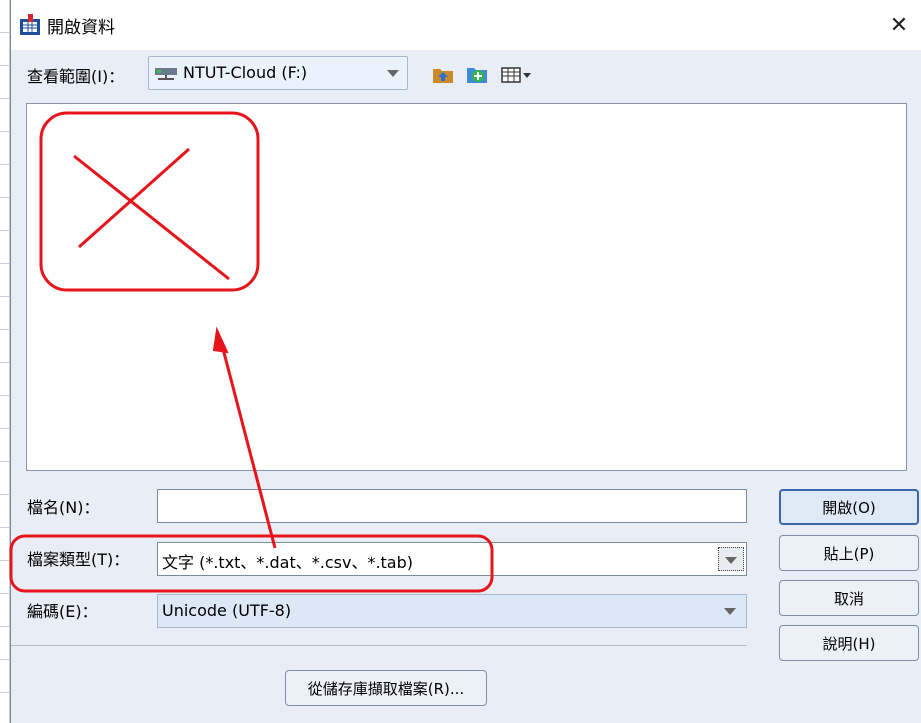 Image resolution: width=921 pixels, height=723 pixels. What do you see at coordinates (288, 562) in the screenshot?
I see `filetype-value: 文字 (*.txt、*.dat、*.csv、*.tab)` at bounding box center [288, 562].